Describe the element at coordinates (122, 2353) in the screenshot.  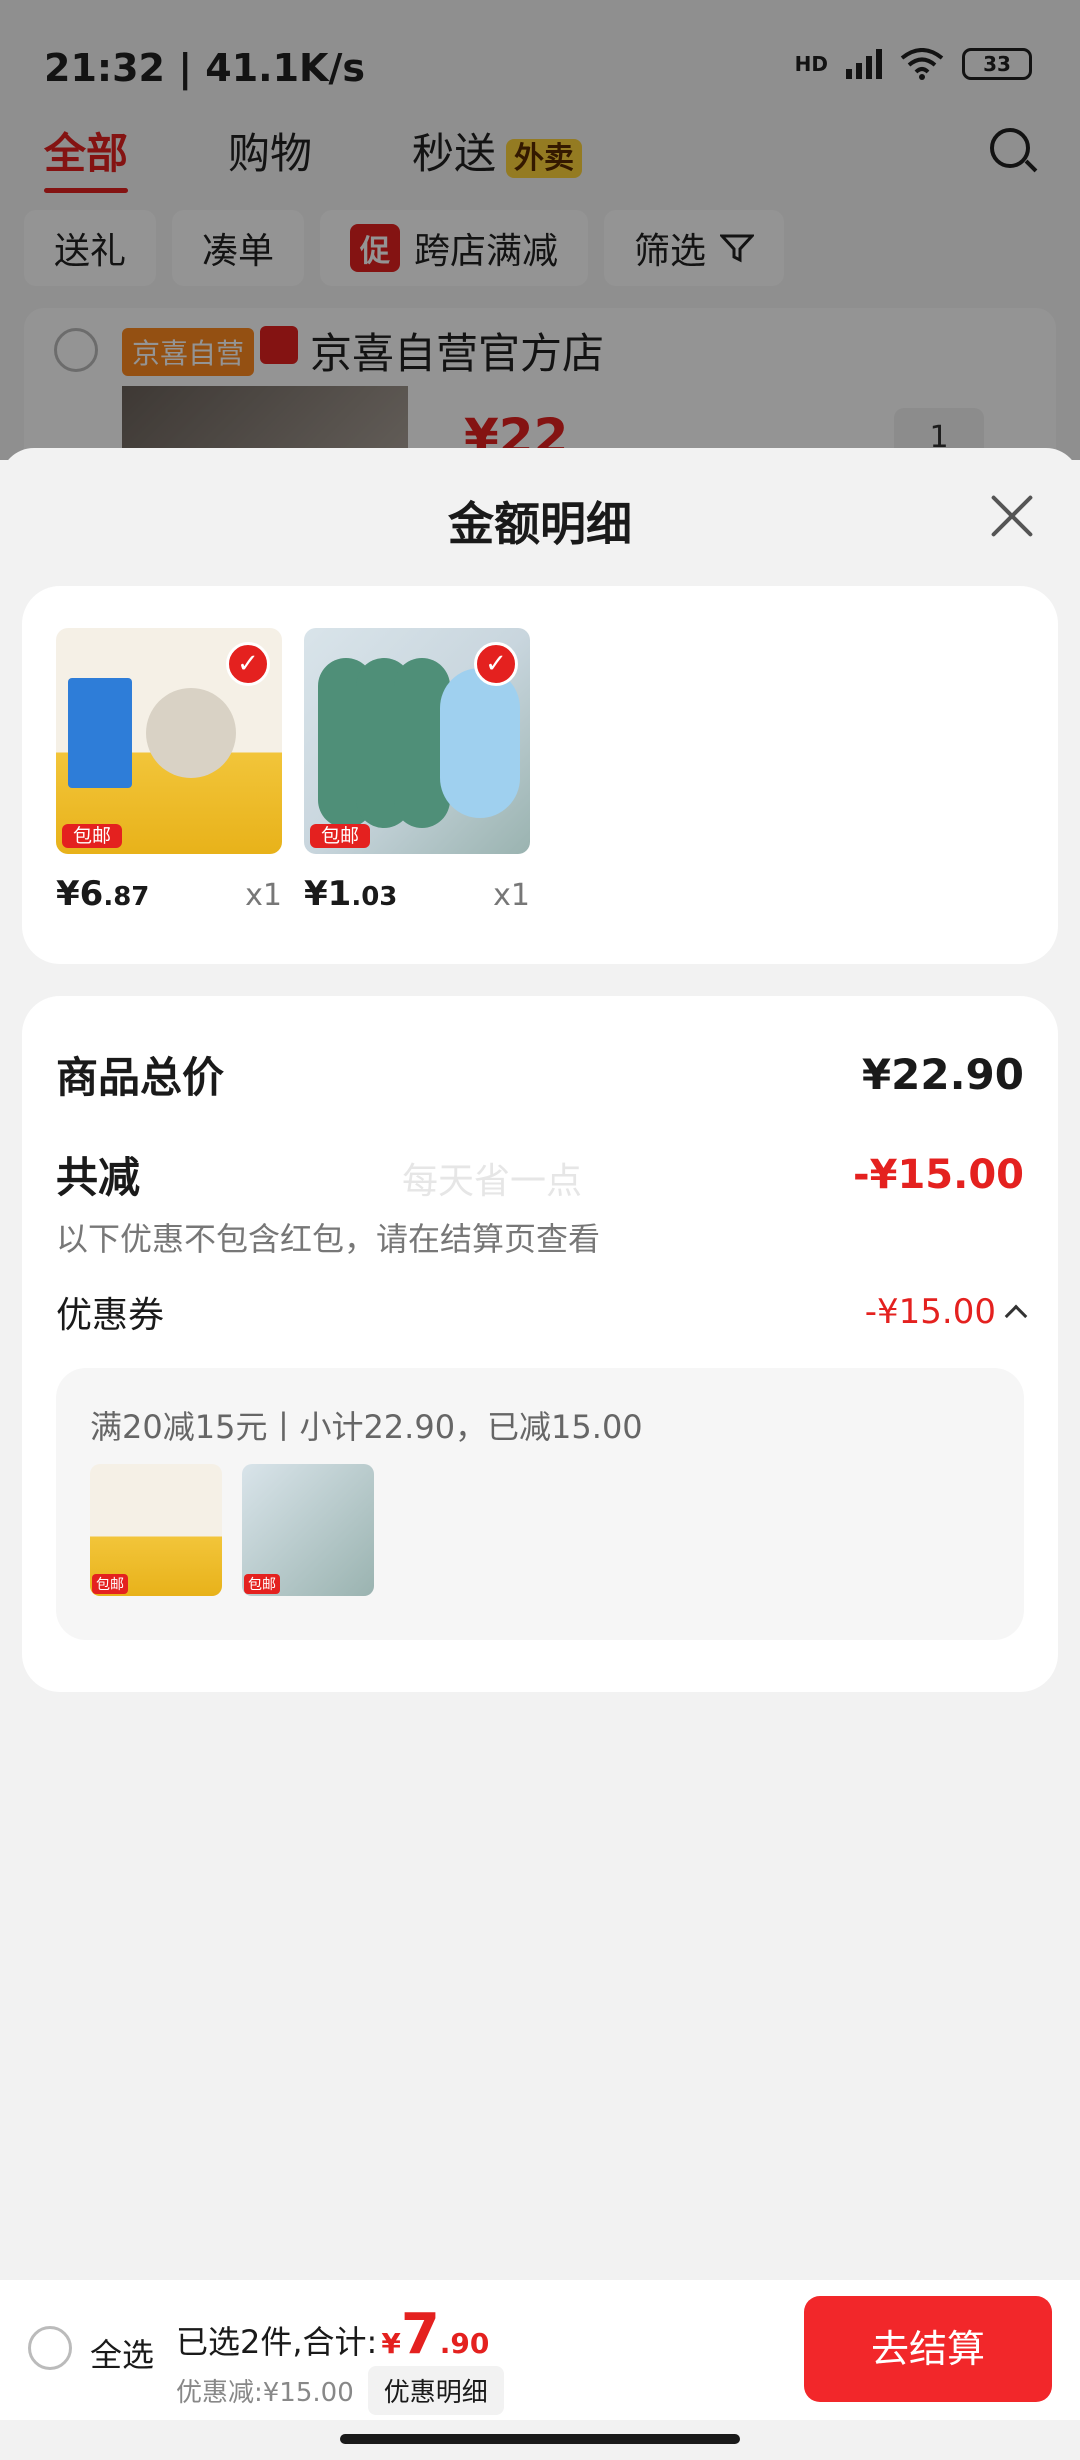
I see `select-all-label: 全选` at that location.